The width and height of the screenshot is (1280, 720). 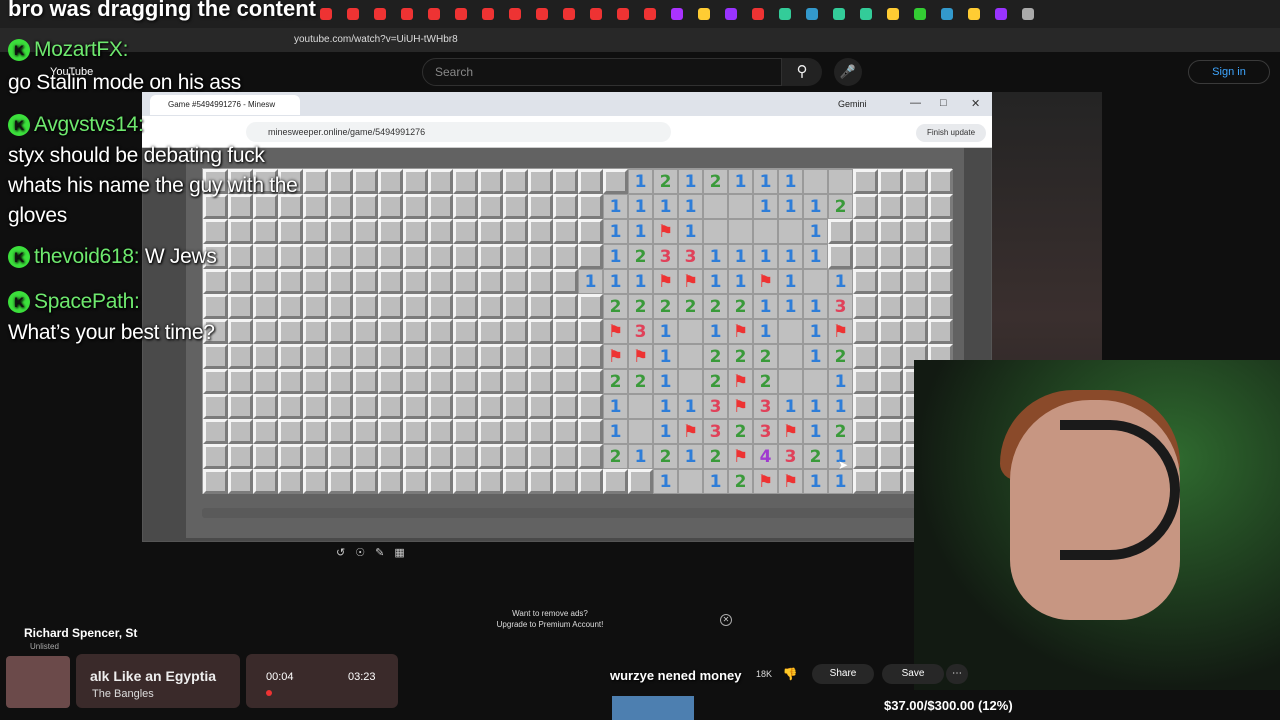 I want to click on image-icon: ▦, so click(x=399, y=555).